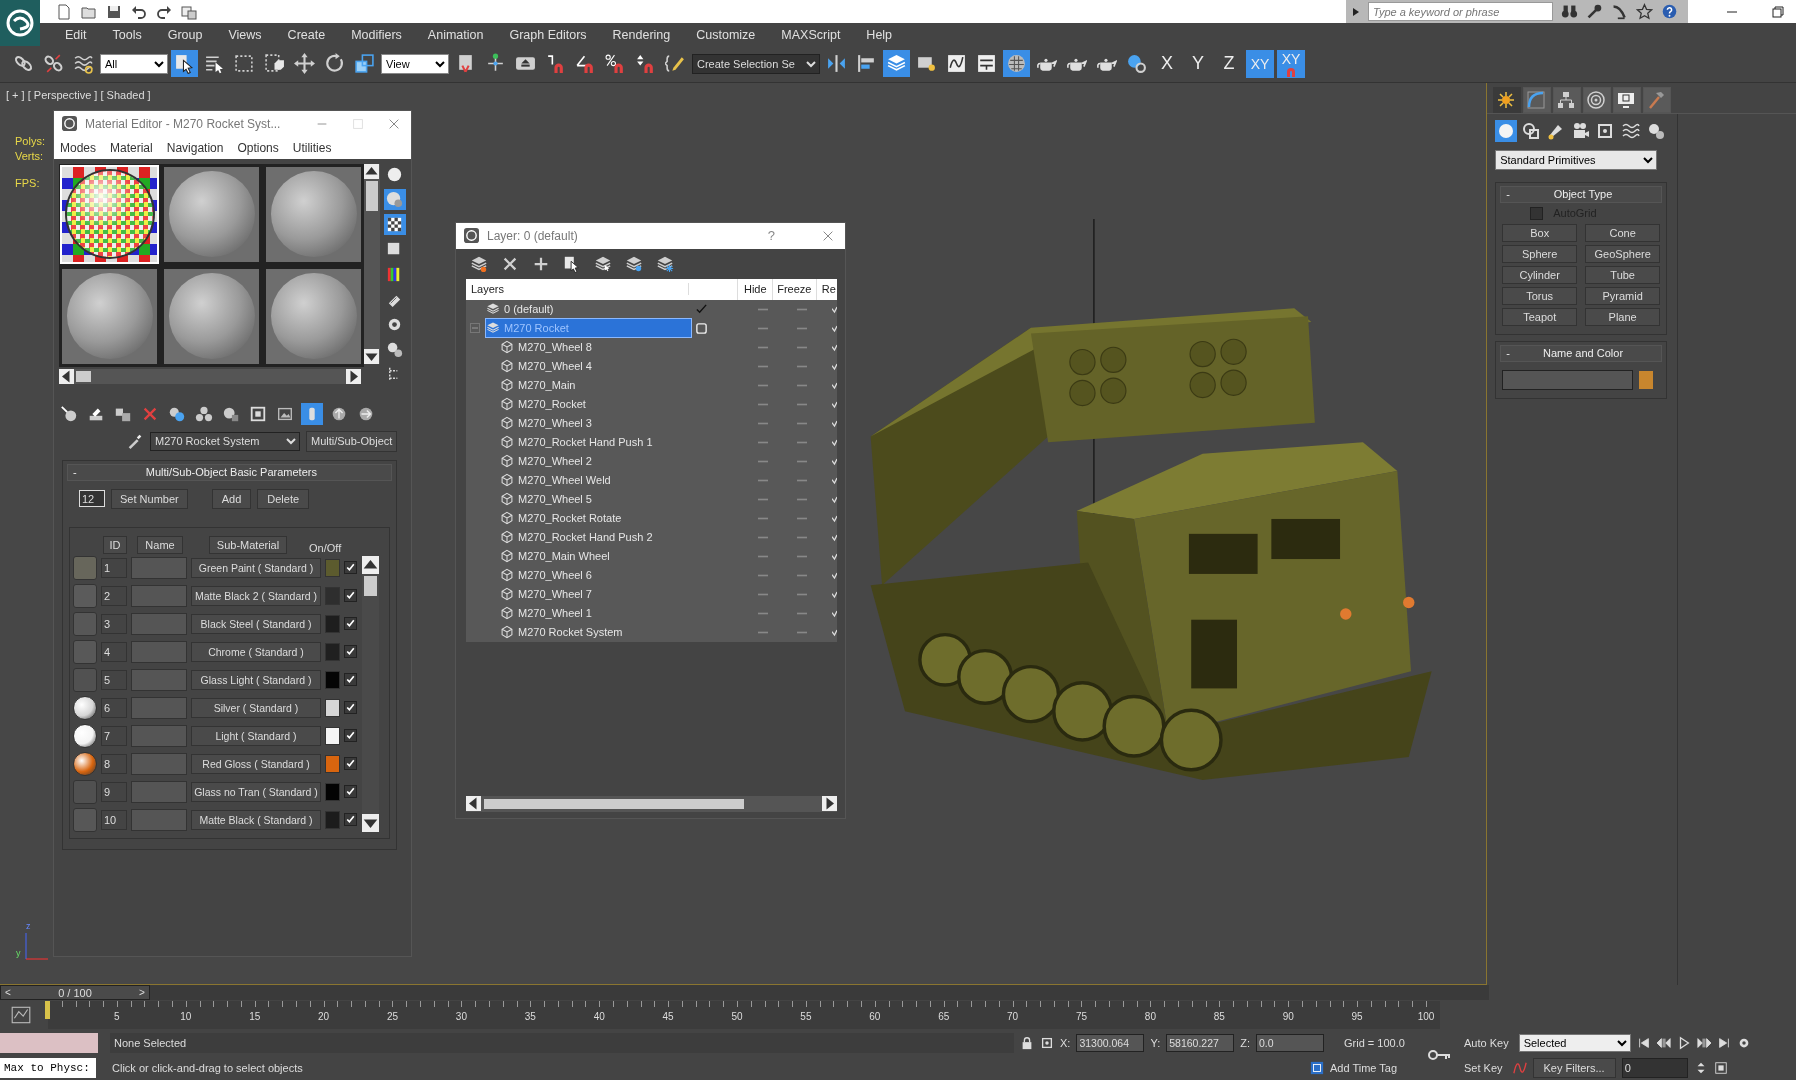  What do you see at coordinates (1623, 316) in the screenshot?
I see `primitive-button: Plane` at bounding box center [1623, 316].